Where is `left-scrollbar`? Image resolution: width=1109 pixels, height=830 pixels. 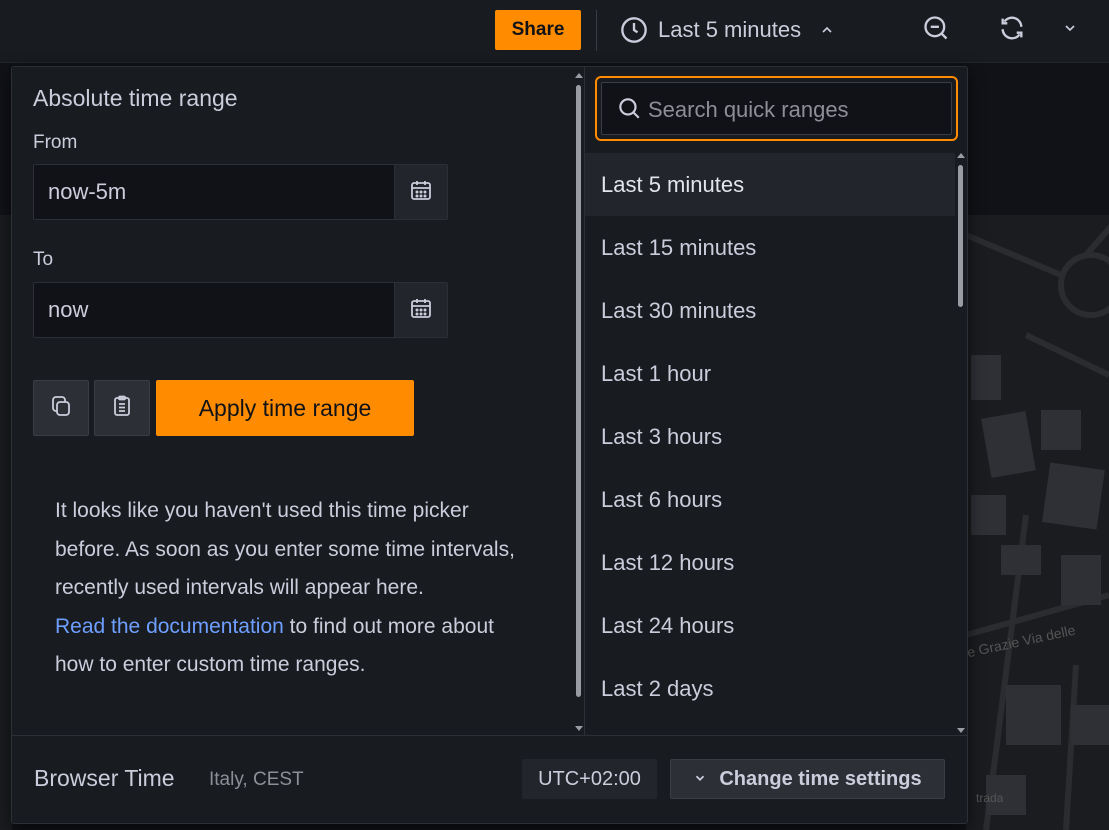 left-scrollbar is located at coordinates (579, 403).